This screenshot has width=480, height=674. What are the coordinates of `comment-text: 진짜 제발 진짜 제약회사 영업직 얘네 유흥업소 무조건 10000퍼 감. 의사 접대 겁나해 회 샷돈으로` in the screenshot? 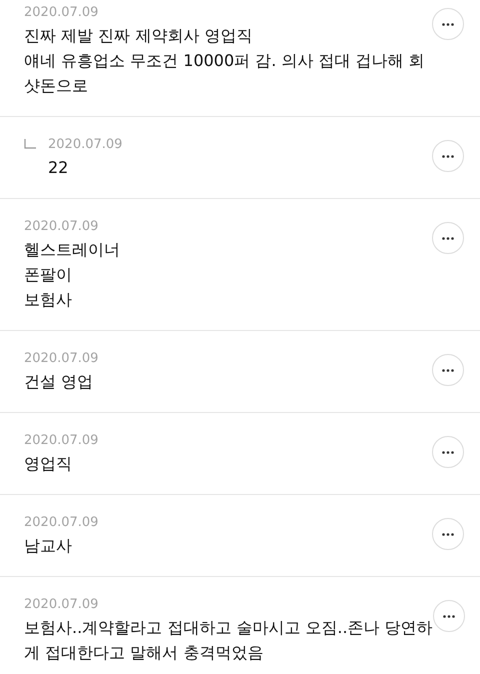 It's located at (224, 61).